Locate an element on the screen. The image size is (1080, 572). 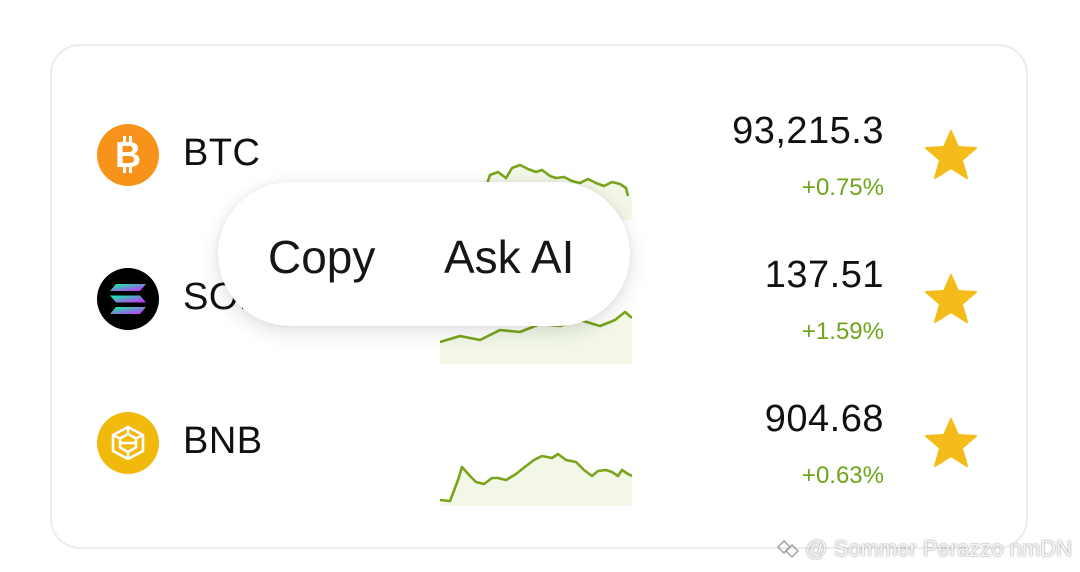
bitcoin-icon: B is located at coordinates (128, 155).